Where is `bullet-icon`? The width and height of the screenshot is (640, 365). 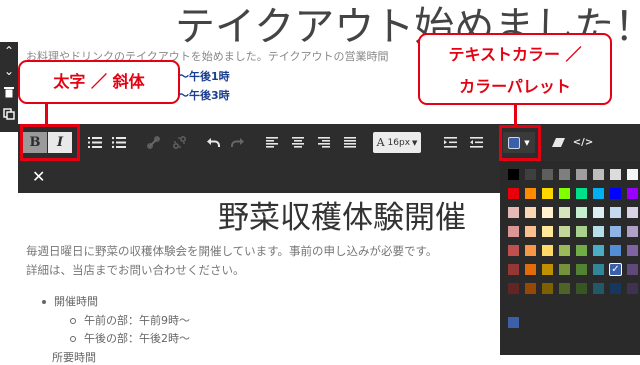
bullet-icon is located at coordinates (44, 302).